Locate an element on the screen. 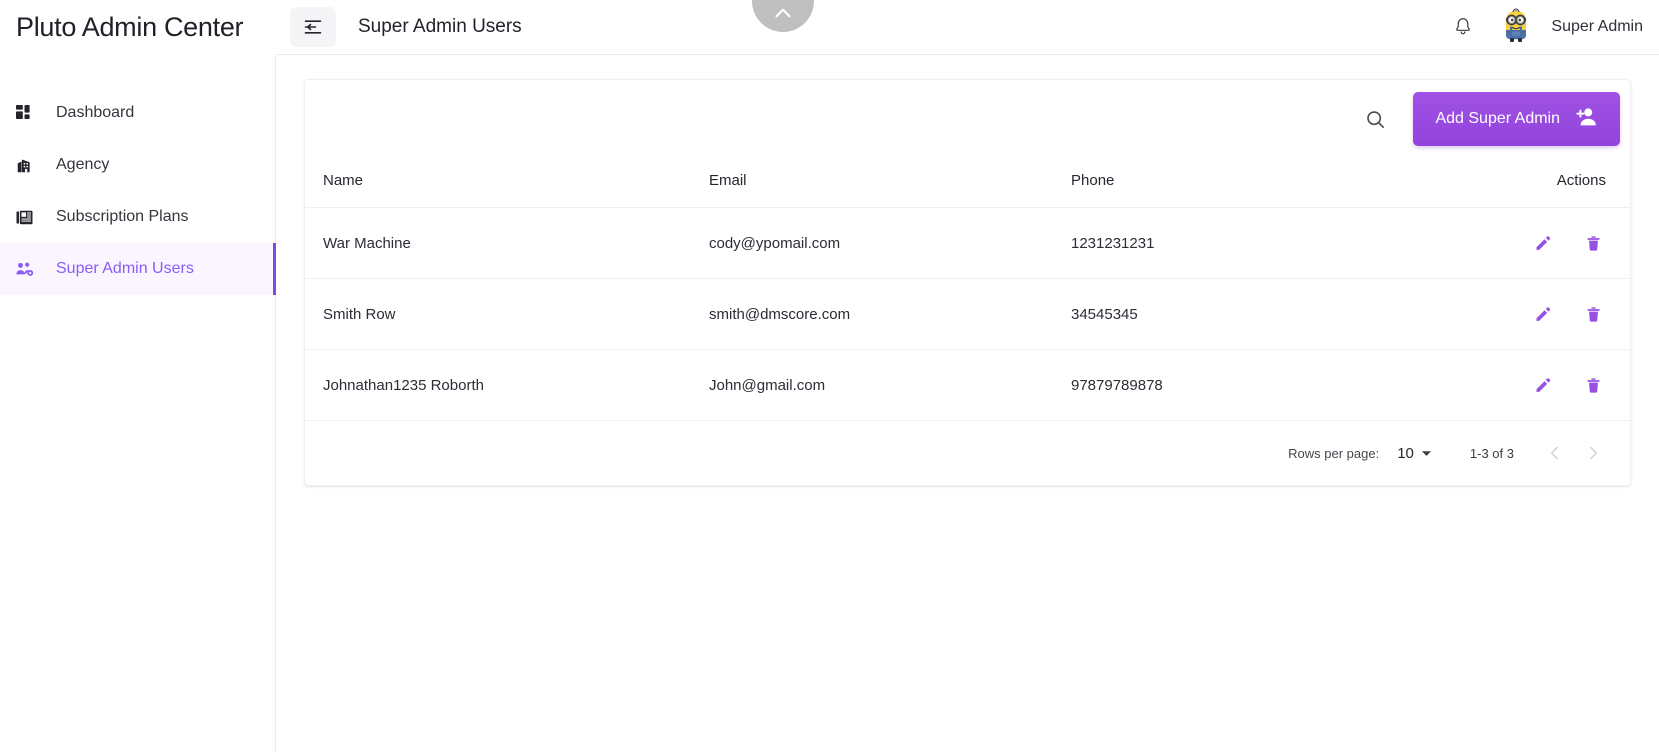  sidebar-item-label: Subscription Plans is located at coordinates (122, 216).